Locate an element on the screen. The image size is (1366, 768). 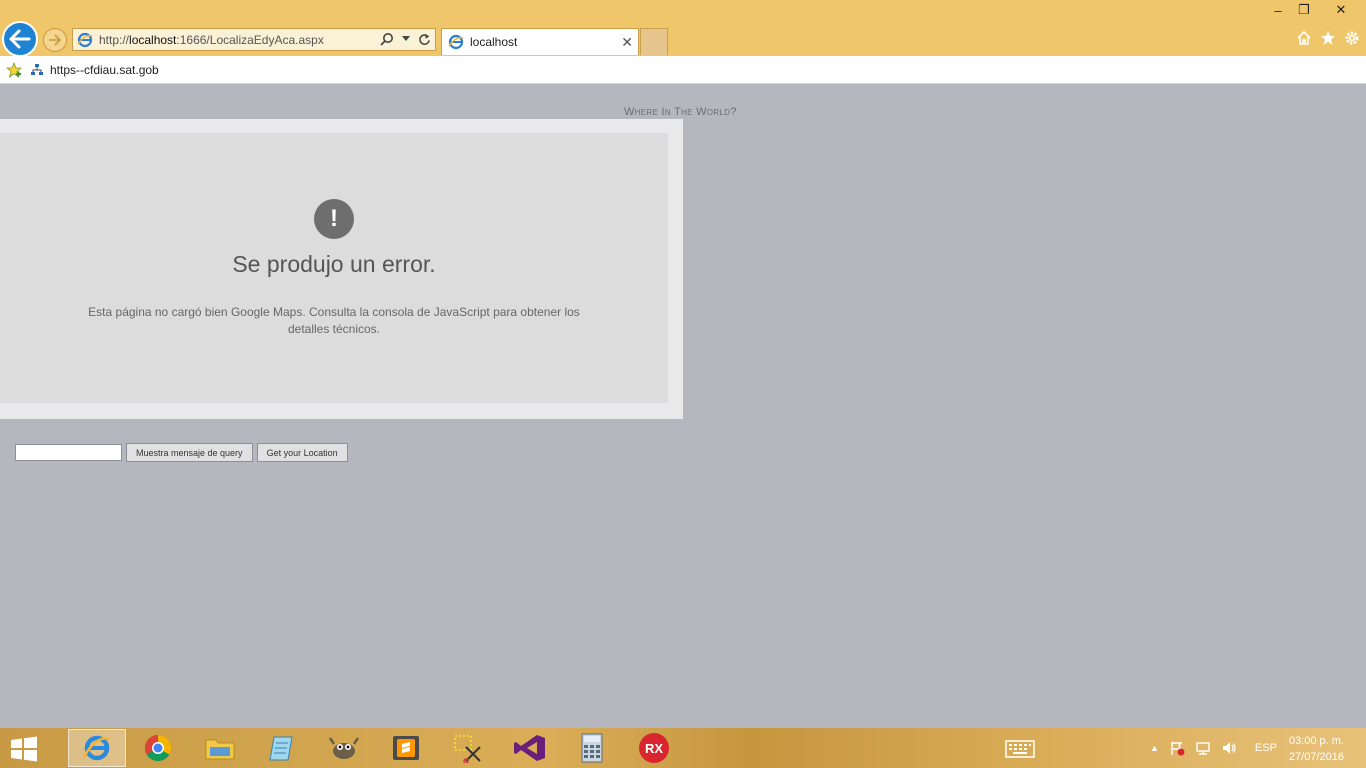
action-center-flag-icon is located at coordinates (1177, 748).